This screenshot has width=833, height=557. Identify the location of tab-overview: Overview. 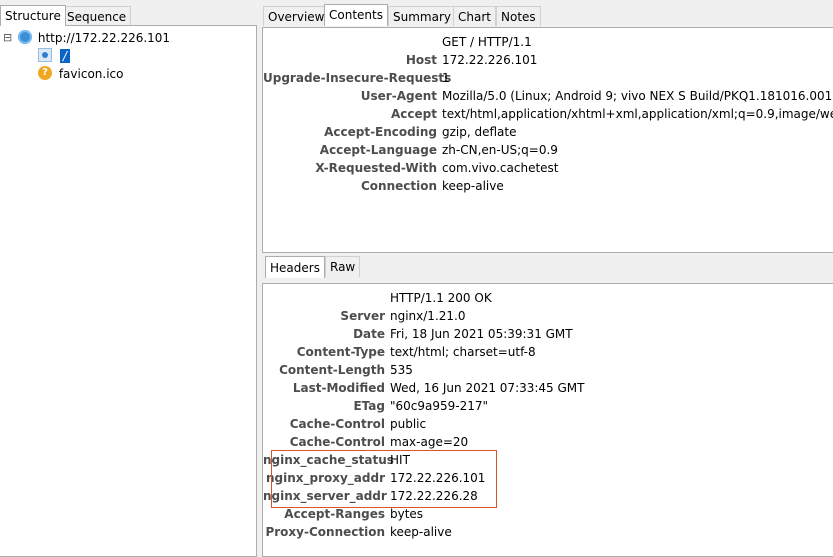
(296, 16).